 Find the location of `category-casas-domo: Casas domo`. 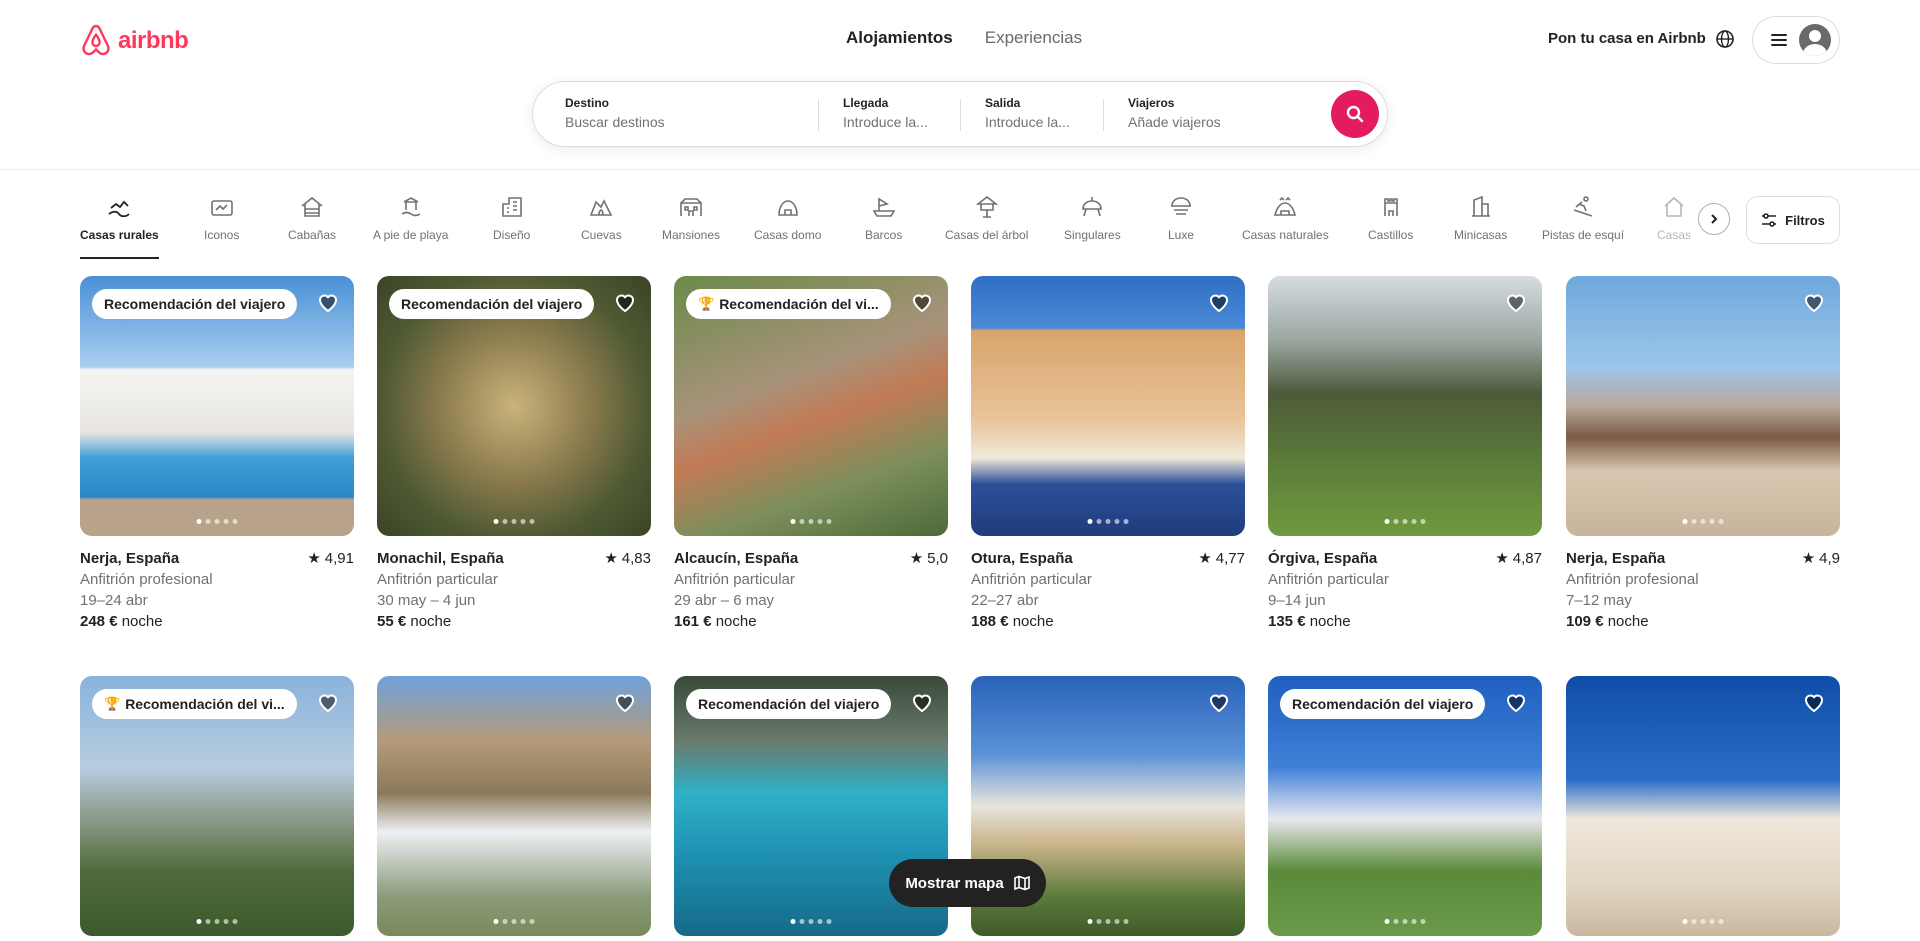

category-casas-domo: Casas domo is located at coordinates (787, 218).